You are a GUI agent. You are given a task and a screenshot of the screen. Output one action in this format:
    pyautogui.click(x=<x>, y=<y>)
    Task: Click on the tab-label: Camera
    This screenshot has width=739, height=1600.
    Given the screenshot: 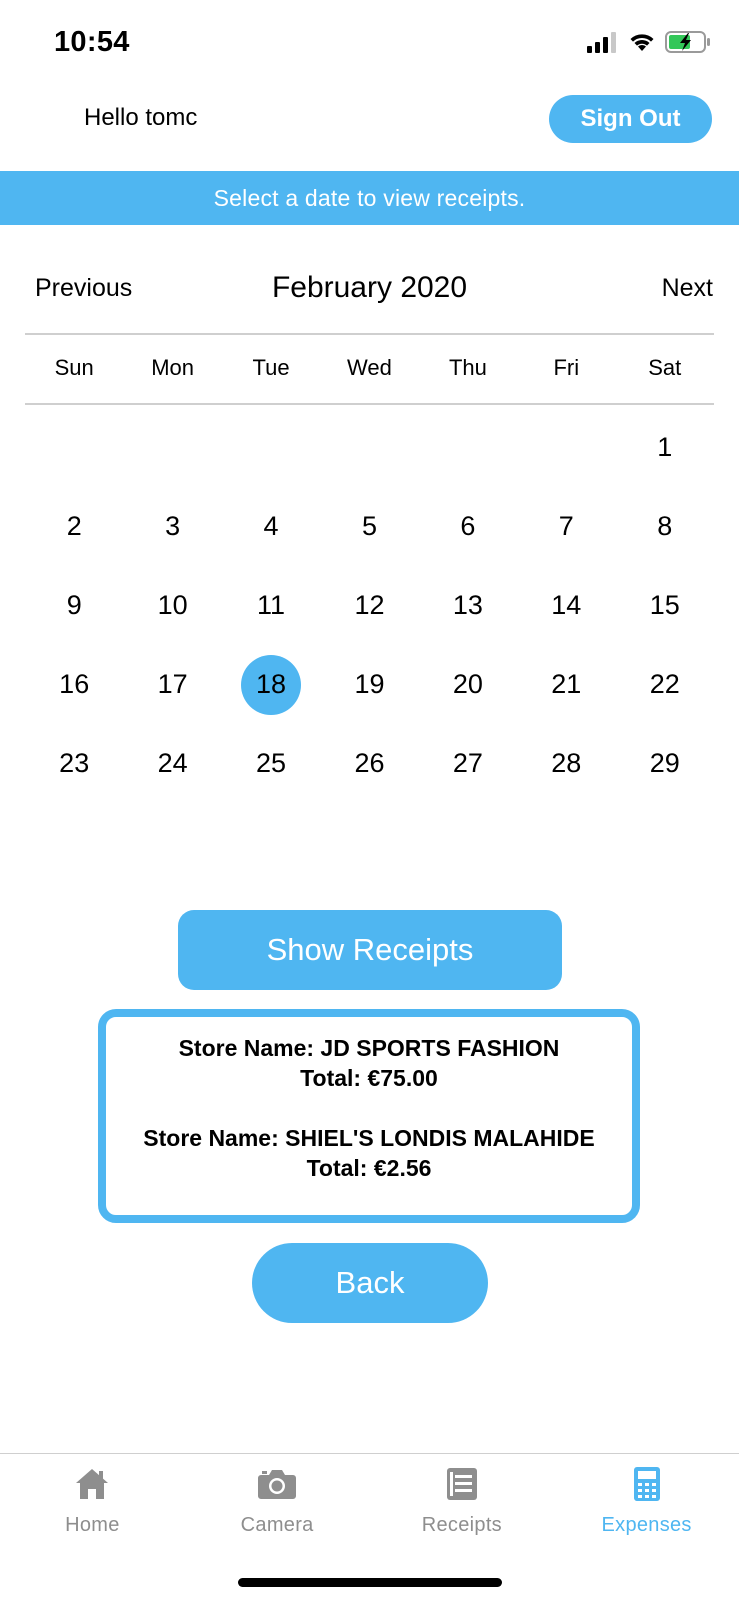 What is the action you would take?
    pyautogui.click(x=277, y=1525)
    